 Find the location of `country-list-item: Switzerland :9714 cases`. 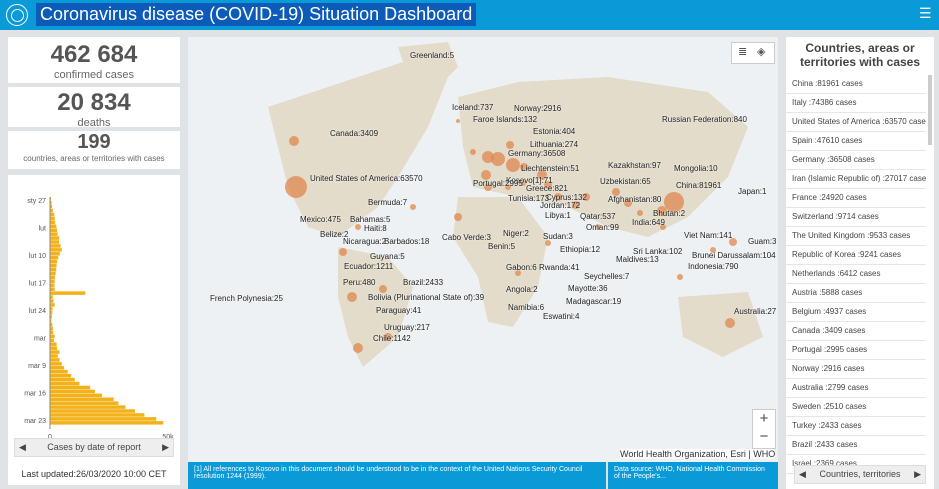

country-list-item: Switzerland :9714 cases is located at coordinates (856, 217).